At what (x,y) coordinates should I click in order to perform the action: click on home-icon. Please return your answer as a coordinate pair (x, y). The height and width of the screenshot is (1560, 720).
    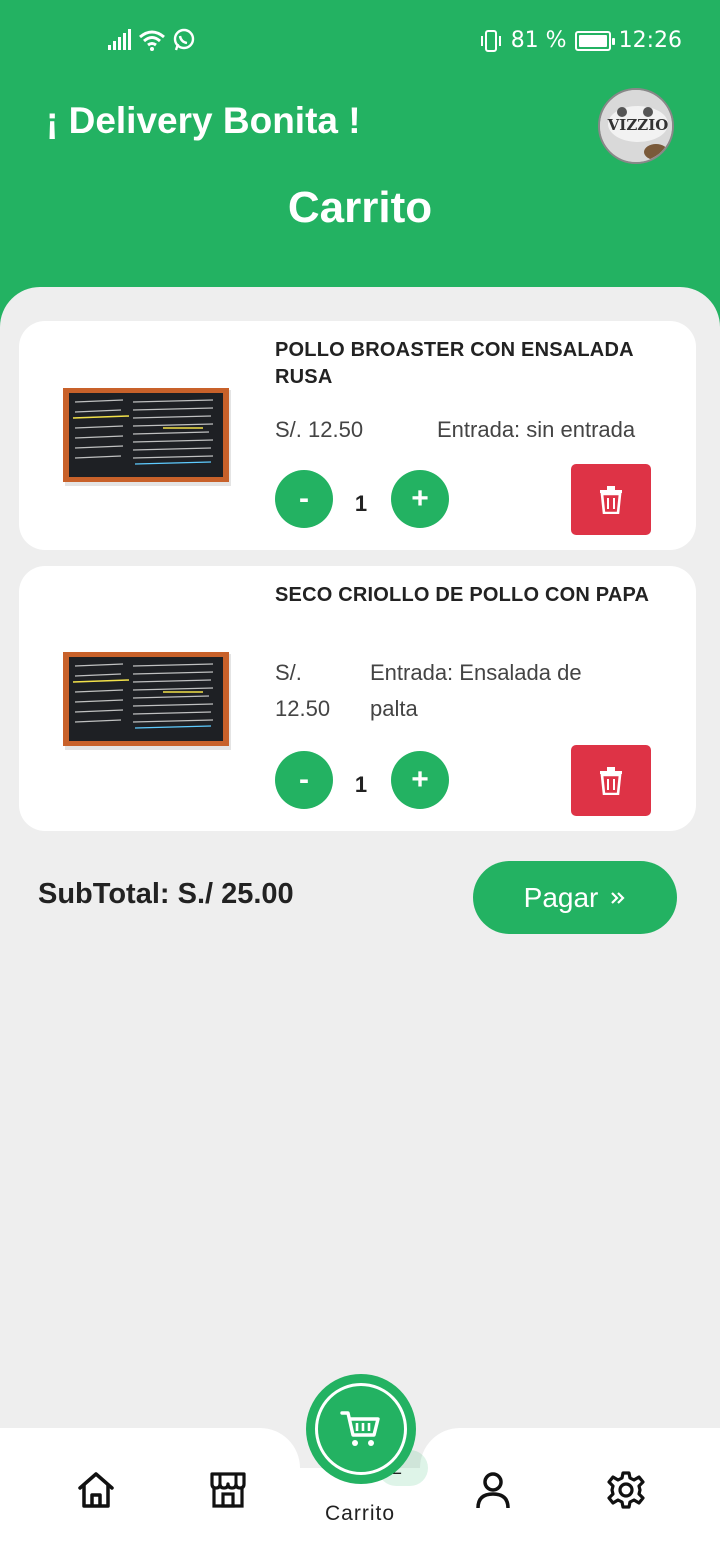
    Looking at the image, I should click on (96, 1490).